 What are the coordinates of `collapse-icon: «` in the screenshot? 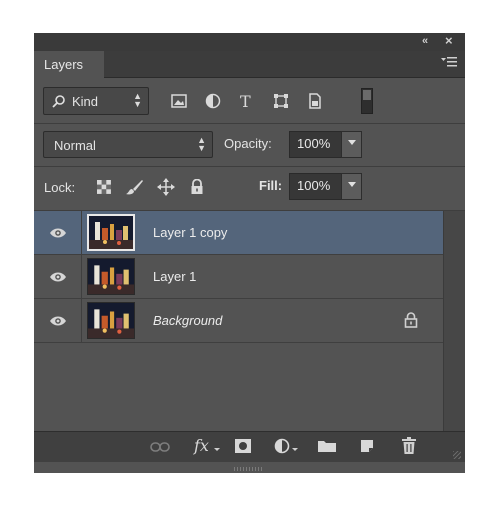 It's located at (425, 41).